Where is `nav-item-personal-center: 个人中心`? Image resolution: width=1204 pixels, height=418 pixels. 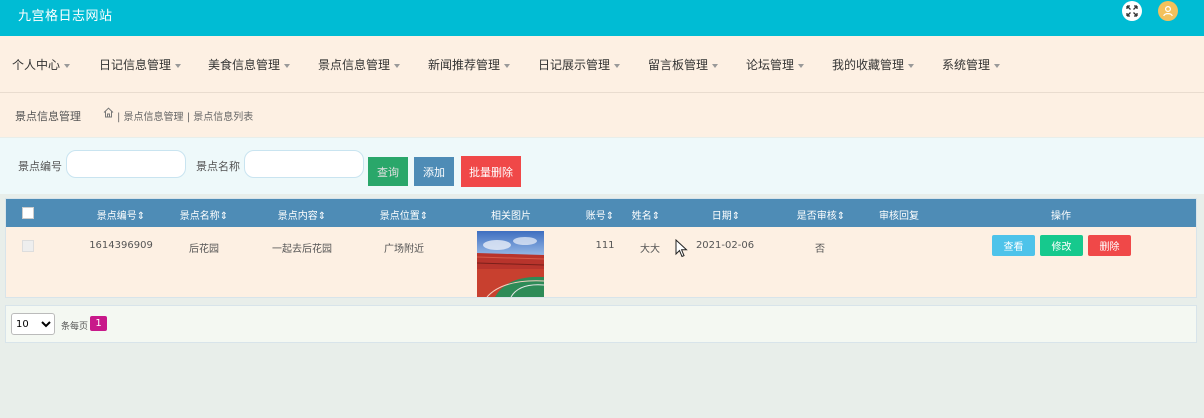
nav-item-personal-center: 个人中心 is located at coordinates (41, 64).